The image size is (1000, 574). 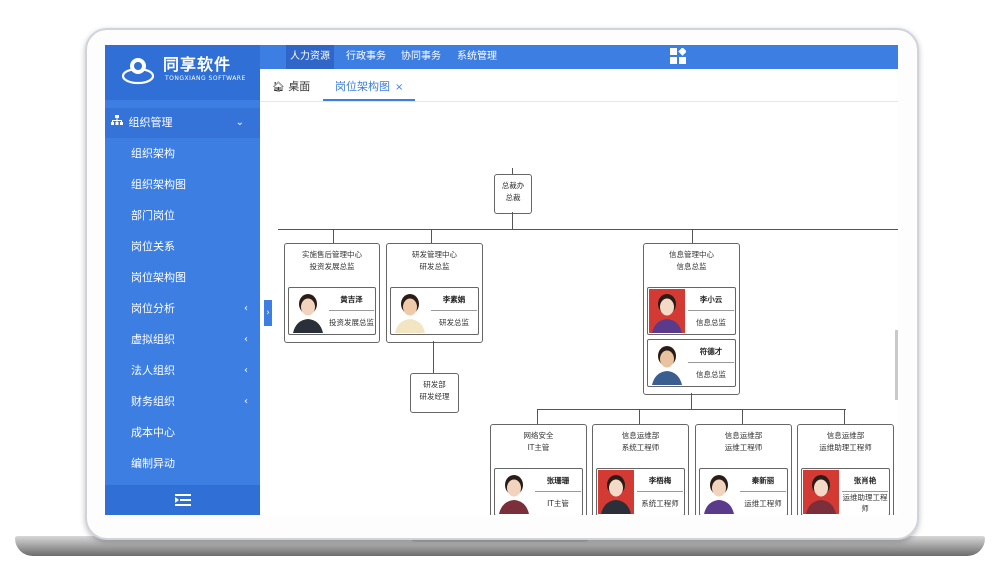 I want to click on dept-name: 实施售后管理中心, so click(x=332, y=254).